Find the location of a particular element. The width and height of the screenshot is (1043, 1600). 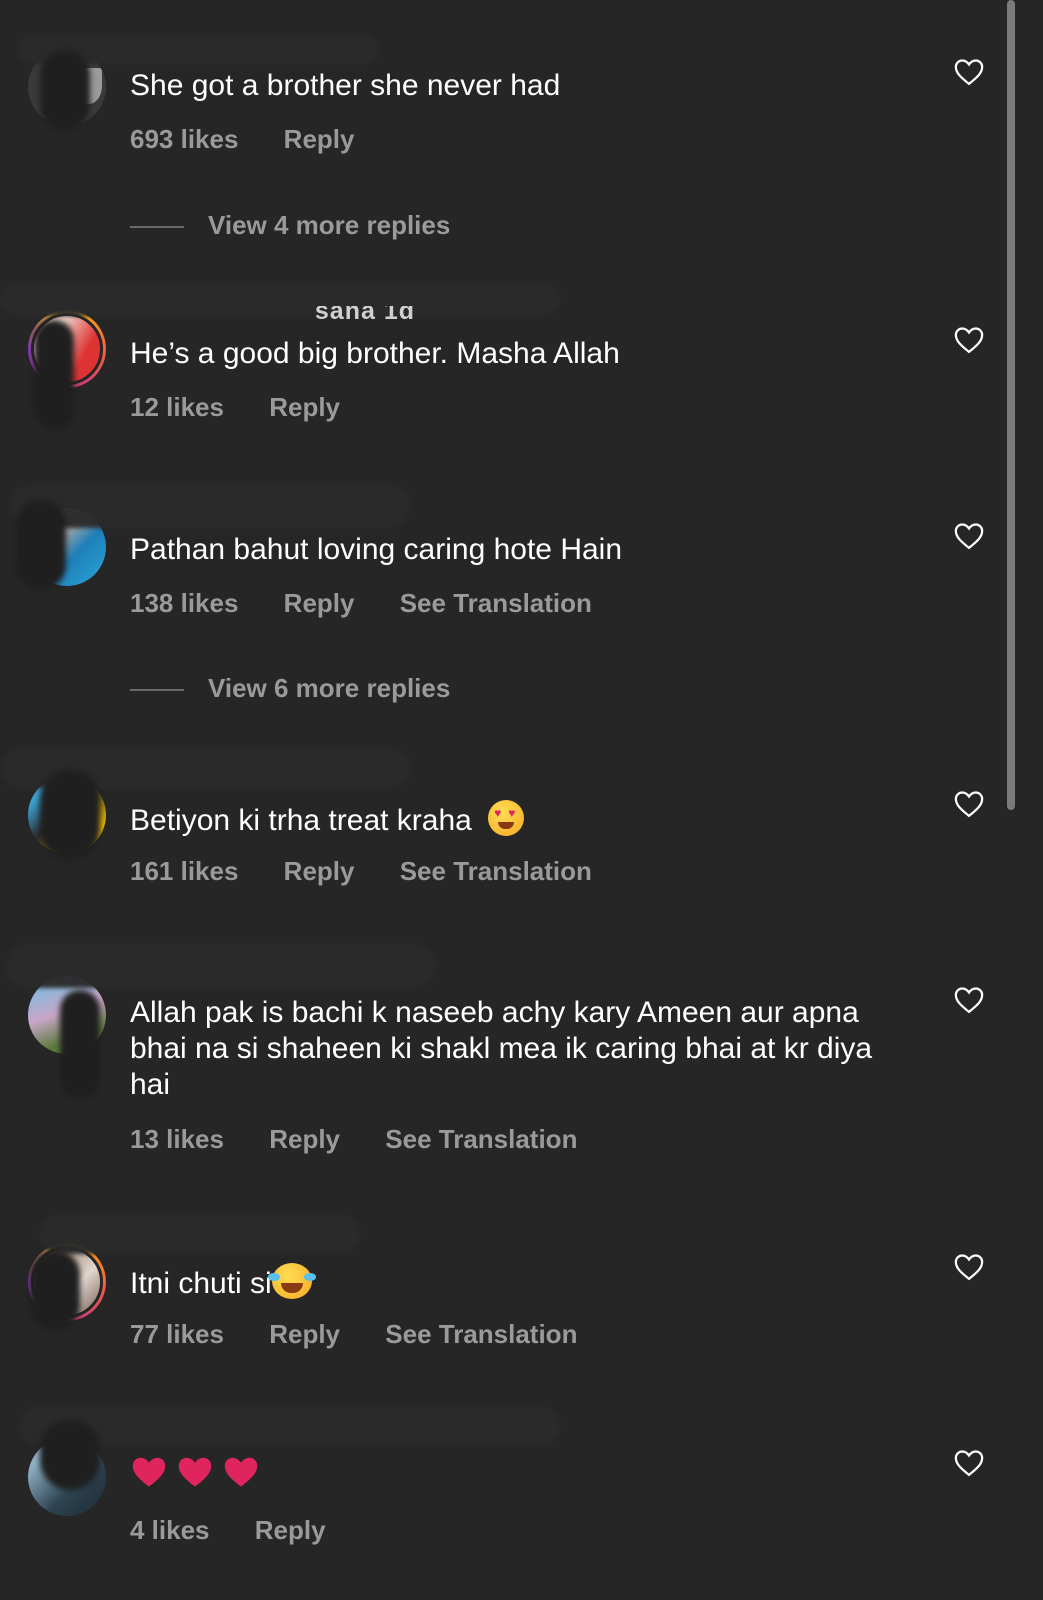

likes-count: 138 likes is located at coordinates (184, 603).